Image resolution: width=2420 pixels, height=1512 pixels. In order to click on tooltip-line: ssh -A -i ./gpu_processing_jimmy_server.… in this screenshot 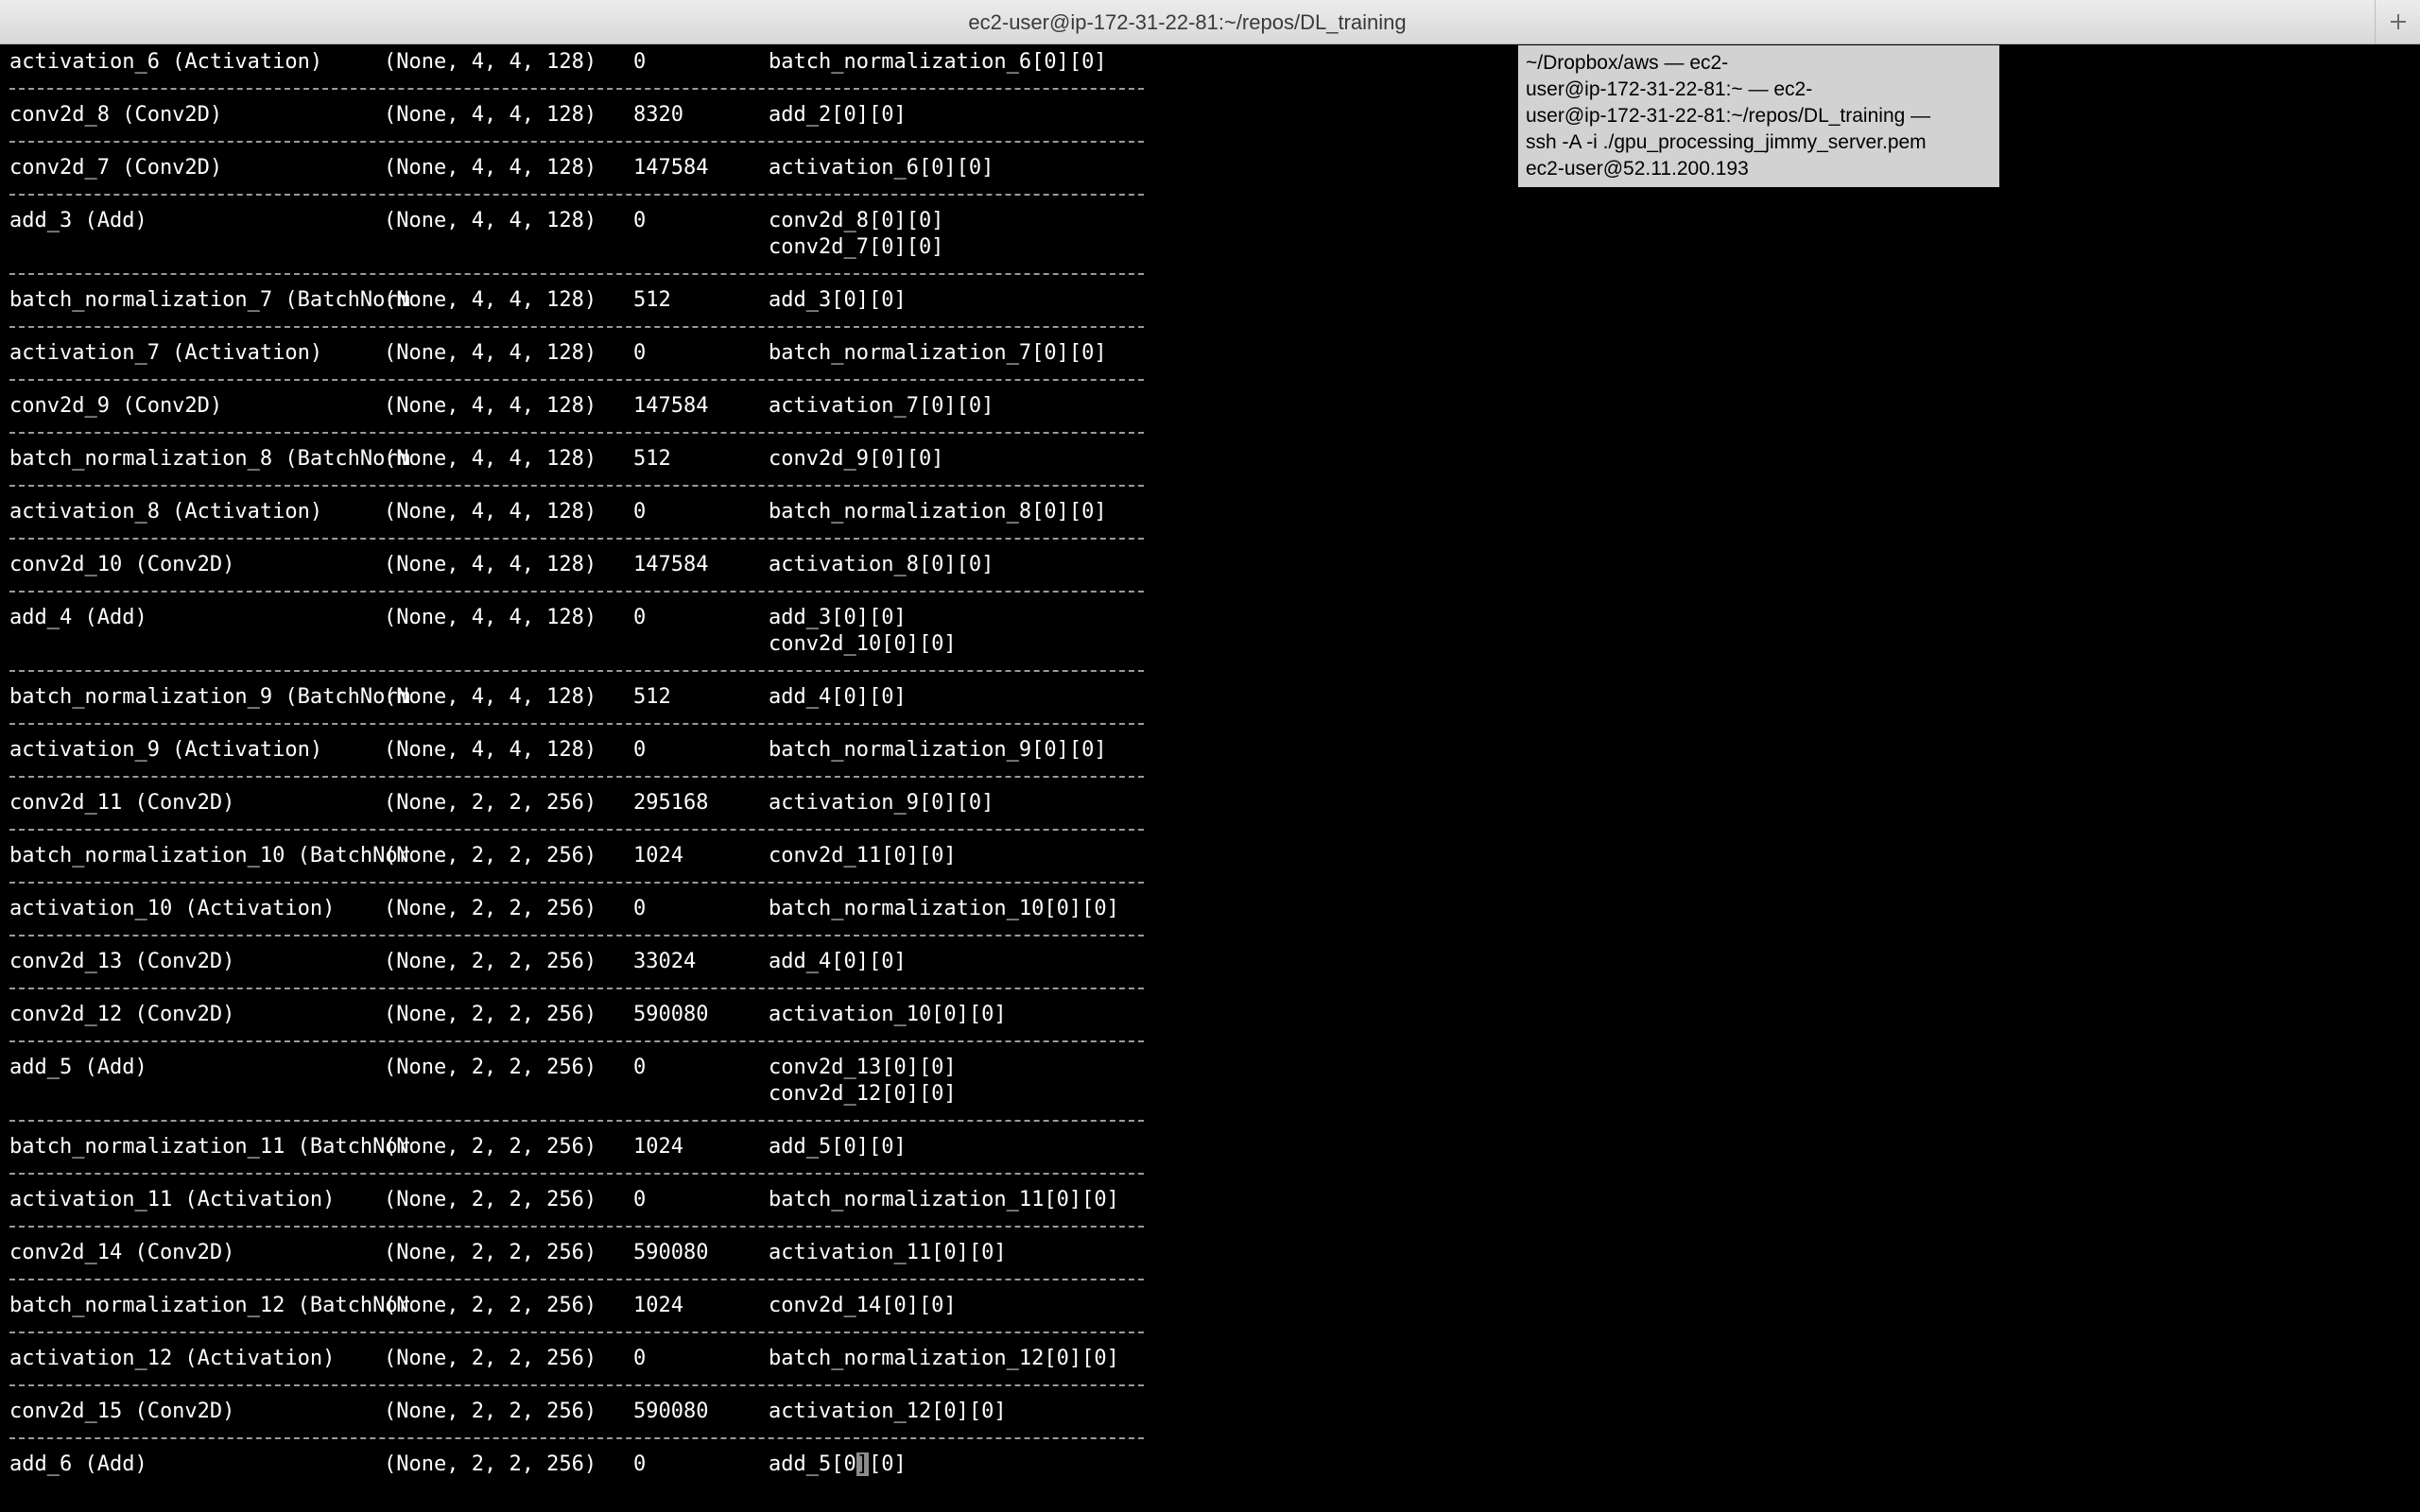, I will do `click(1726, 142)`.